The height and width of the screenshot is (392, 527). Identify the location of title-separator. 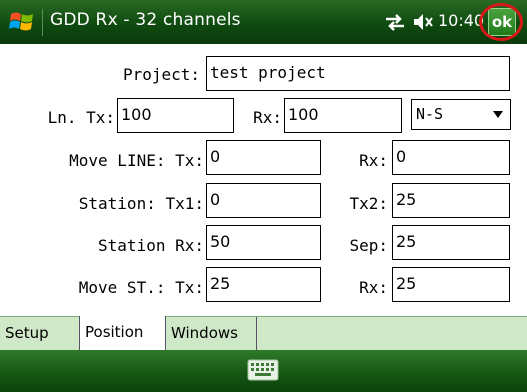
(42, 22).